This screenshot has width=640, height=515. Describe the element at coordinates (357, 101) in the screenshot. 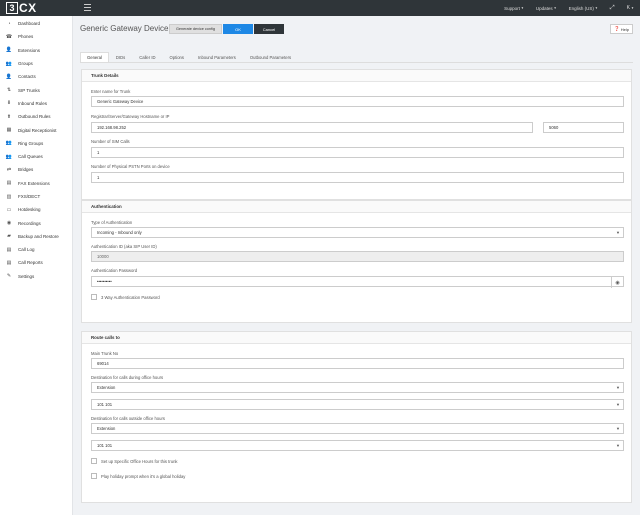

I see `trunk-name-input: Generic Gateway Device` at that location.